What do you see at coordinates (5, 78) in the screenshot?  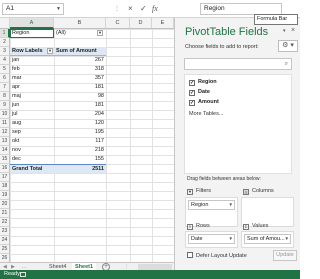 I see `row-header: 6` at bounding box center [5, 78].